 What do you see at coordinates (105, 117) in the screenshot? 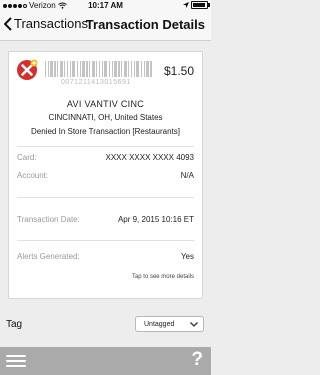
I see `merchant-location: CINCINNATI, OH, United States` at bounding box center [105, 117].